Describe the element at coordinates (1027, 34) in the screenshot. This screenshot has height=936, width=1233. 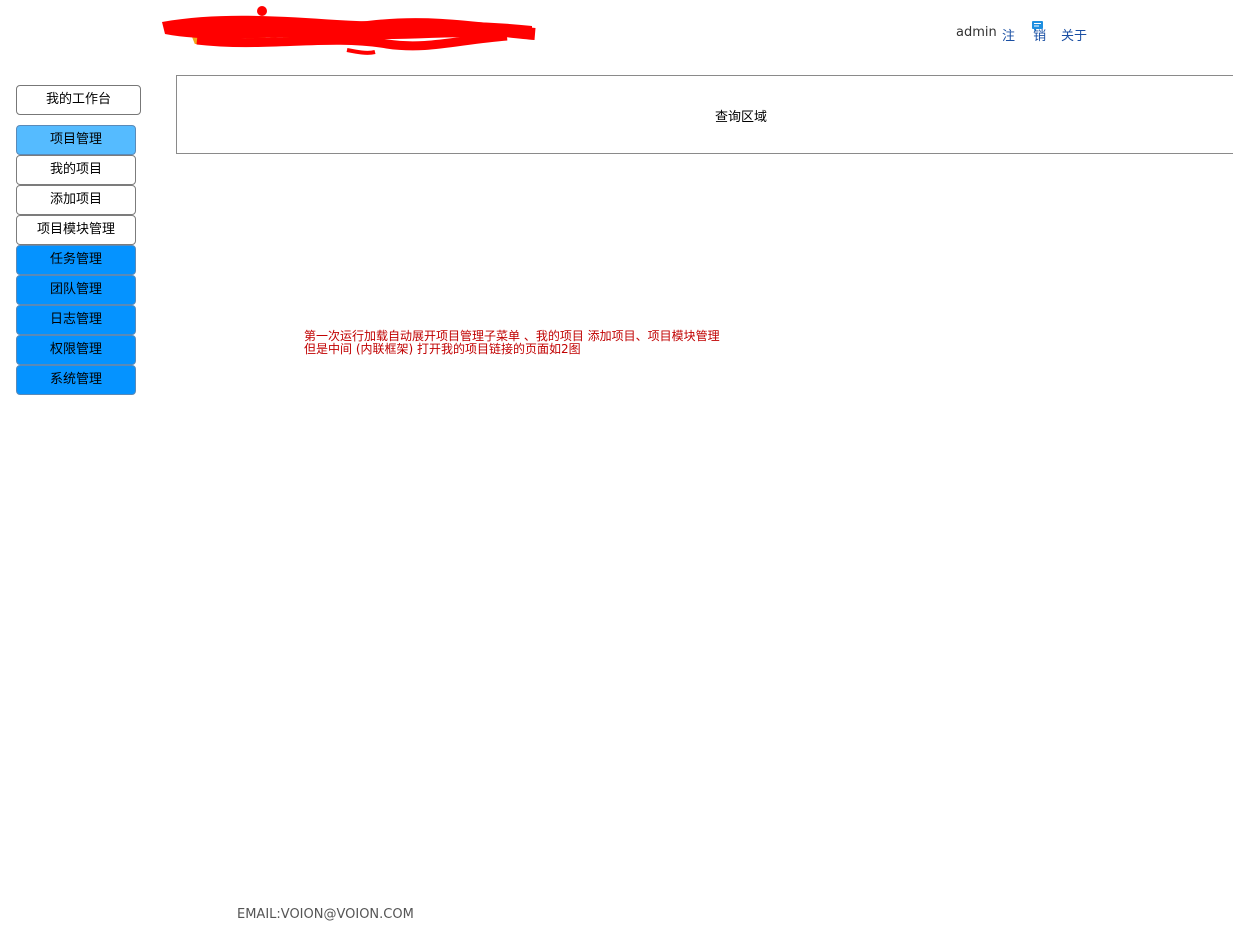
I see `logout-link: 注 销` at that location.